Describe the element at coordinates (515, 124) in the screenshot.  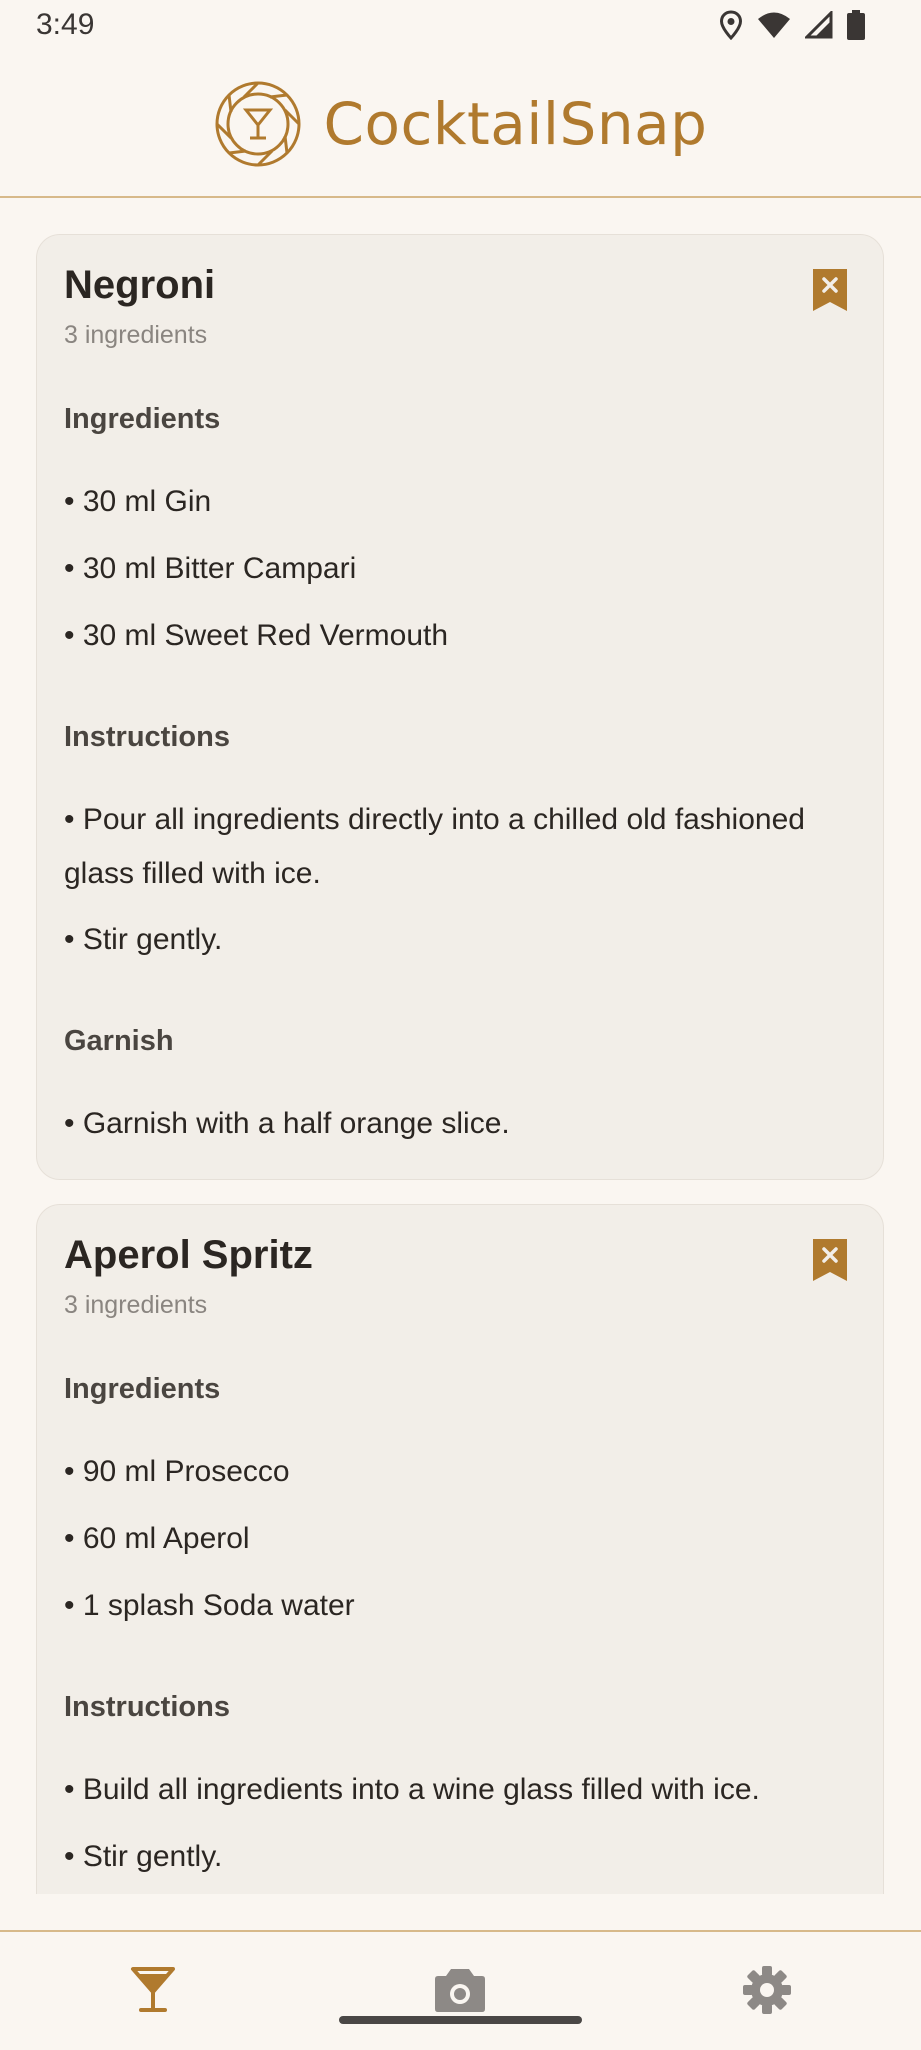
I see `app-title: CocktailSnap` at that location.